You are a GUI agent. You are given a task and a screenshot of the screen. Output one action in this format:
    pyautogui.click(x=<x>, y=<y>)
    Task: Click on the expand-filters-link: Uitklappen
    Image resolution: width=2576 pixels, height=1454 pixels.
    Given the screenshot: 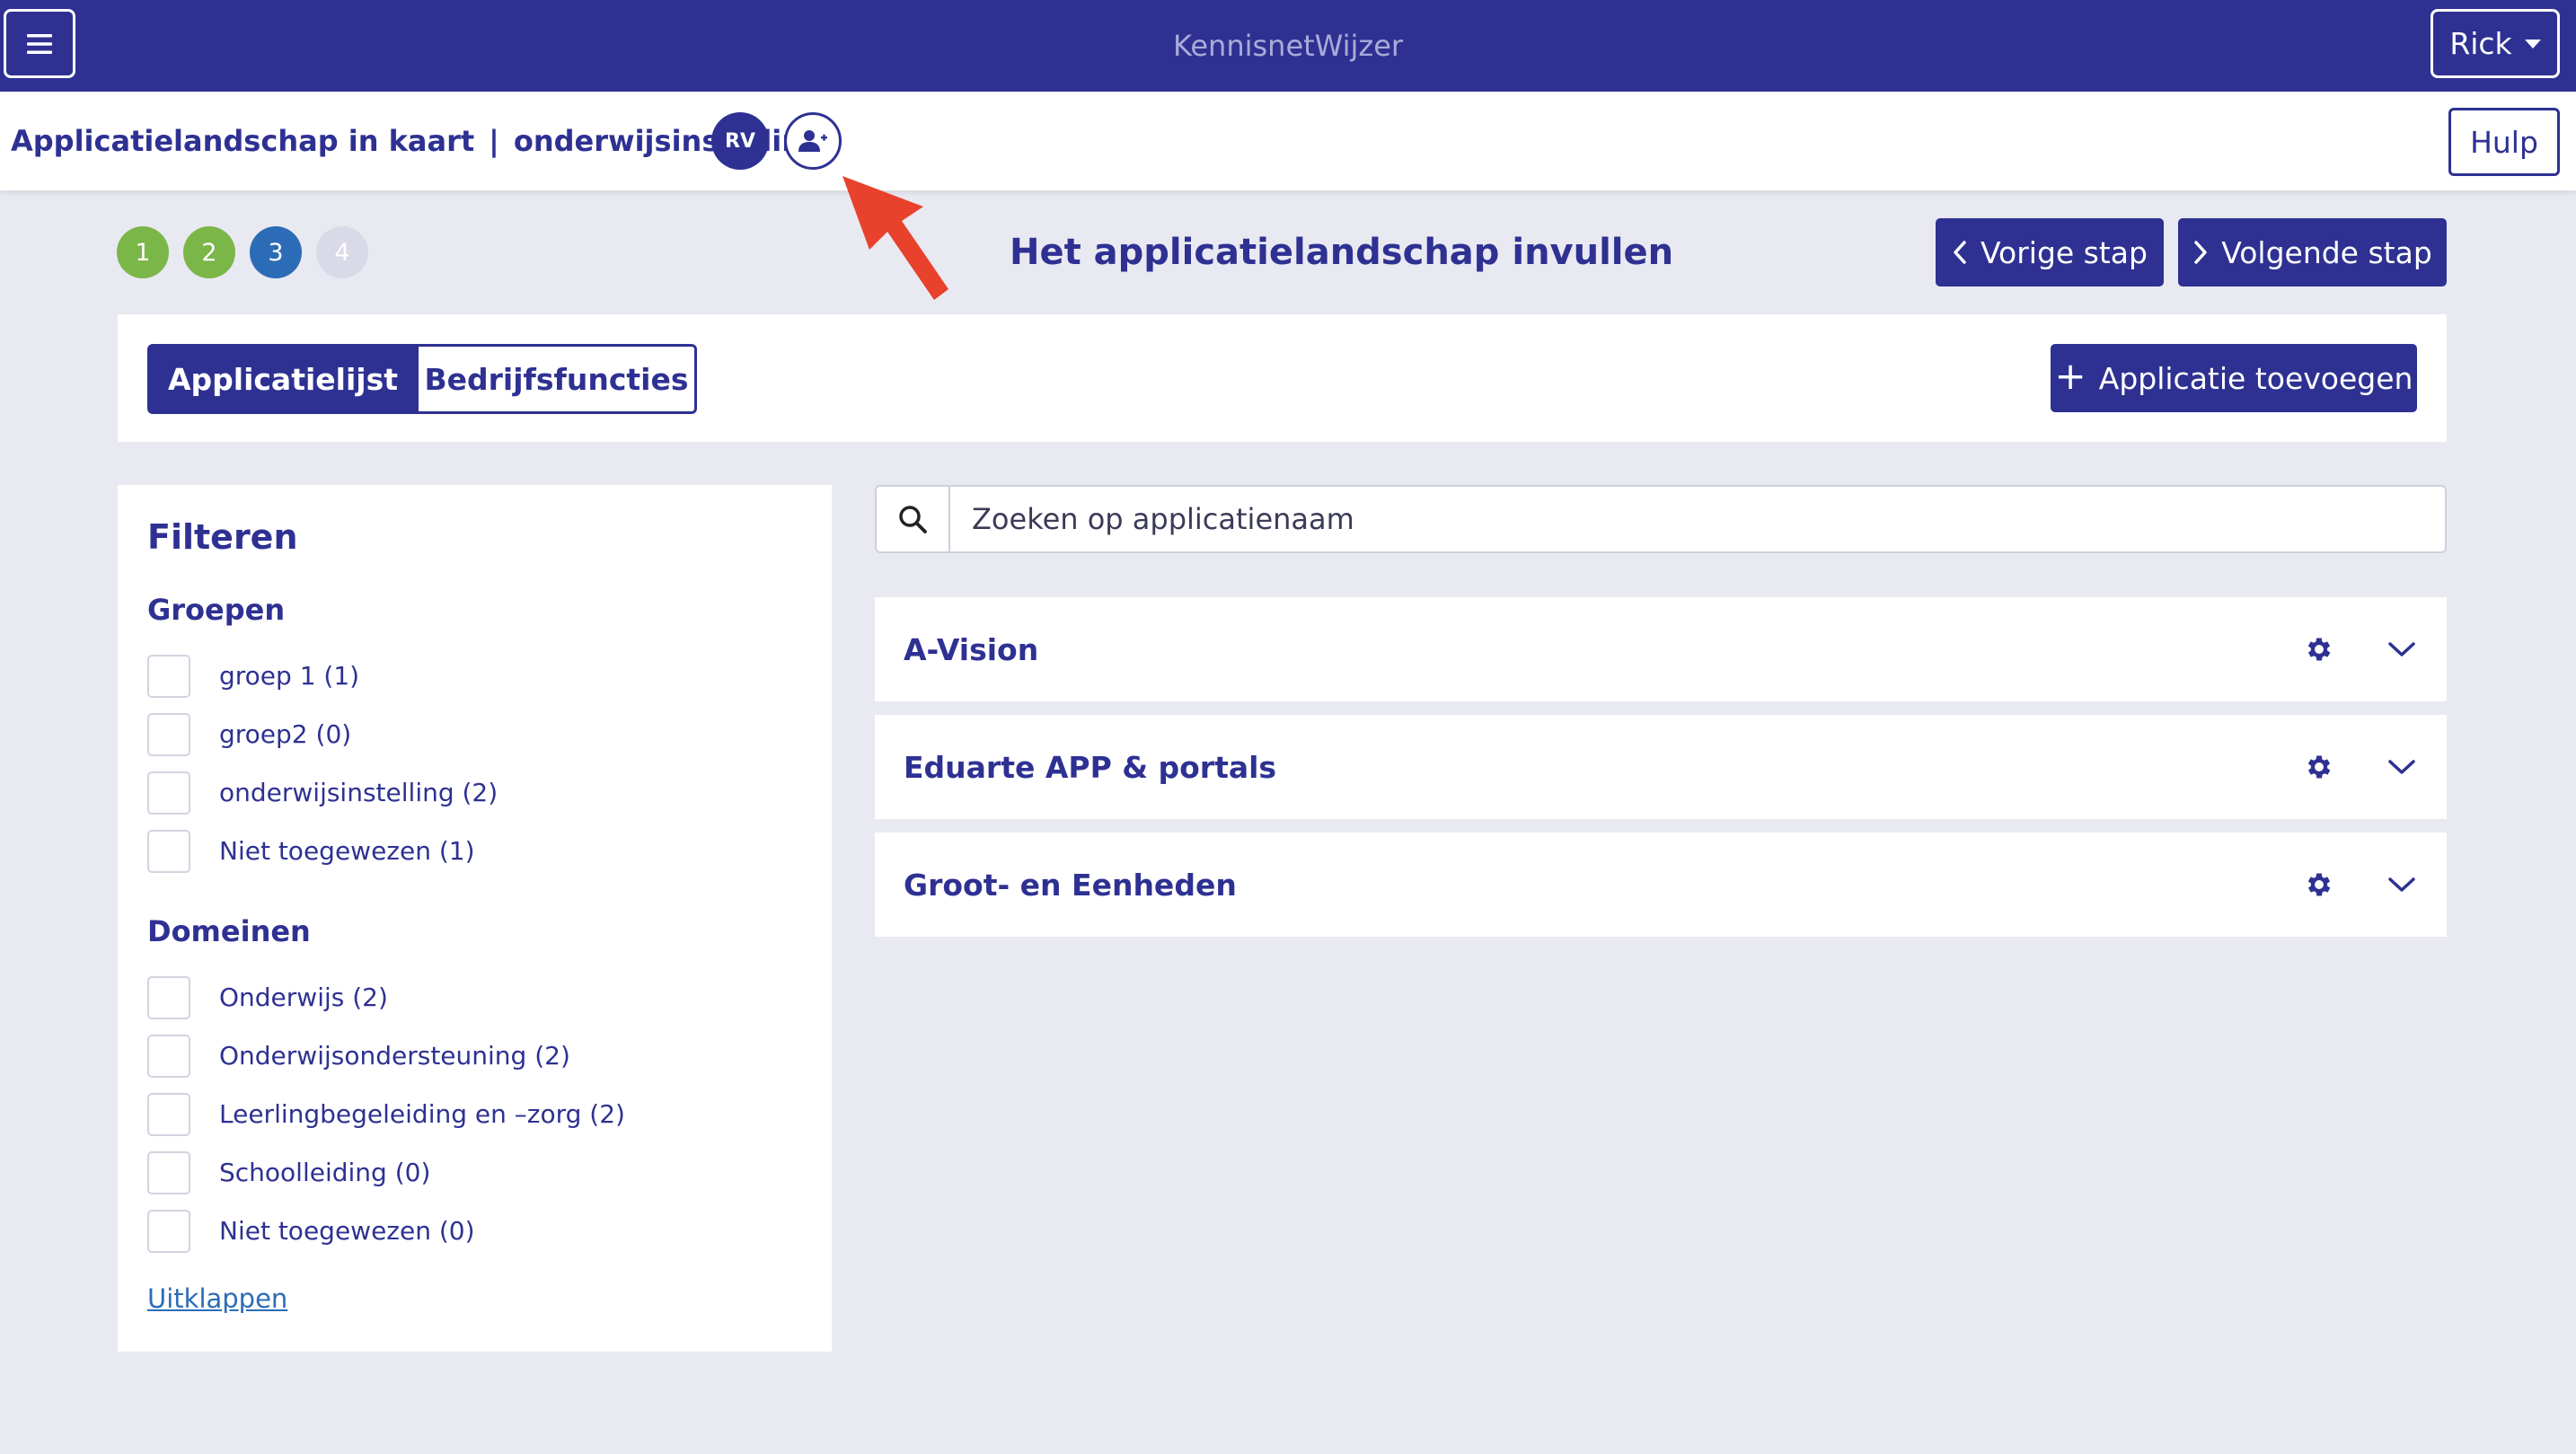 What is the action you would take?
    pyautogui.click(x=217, y=1298)
    